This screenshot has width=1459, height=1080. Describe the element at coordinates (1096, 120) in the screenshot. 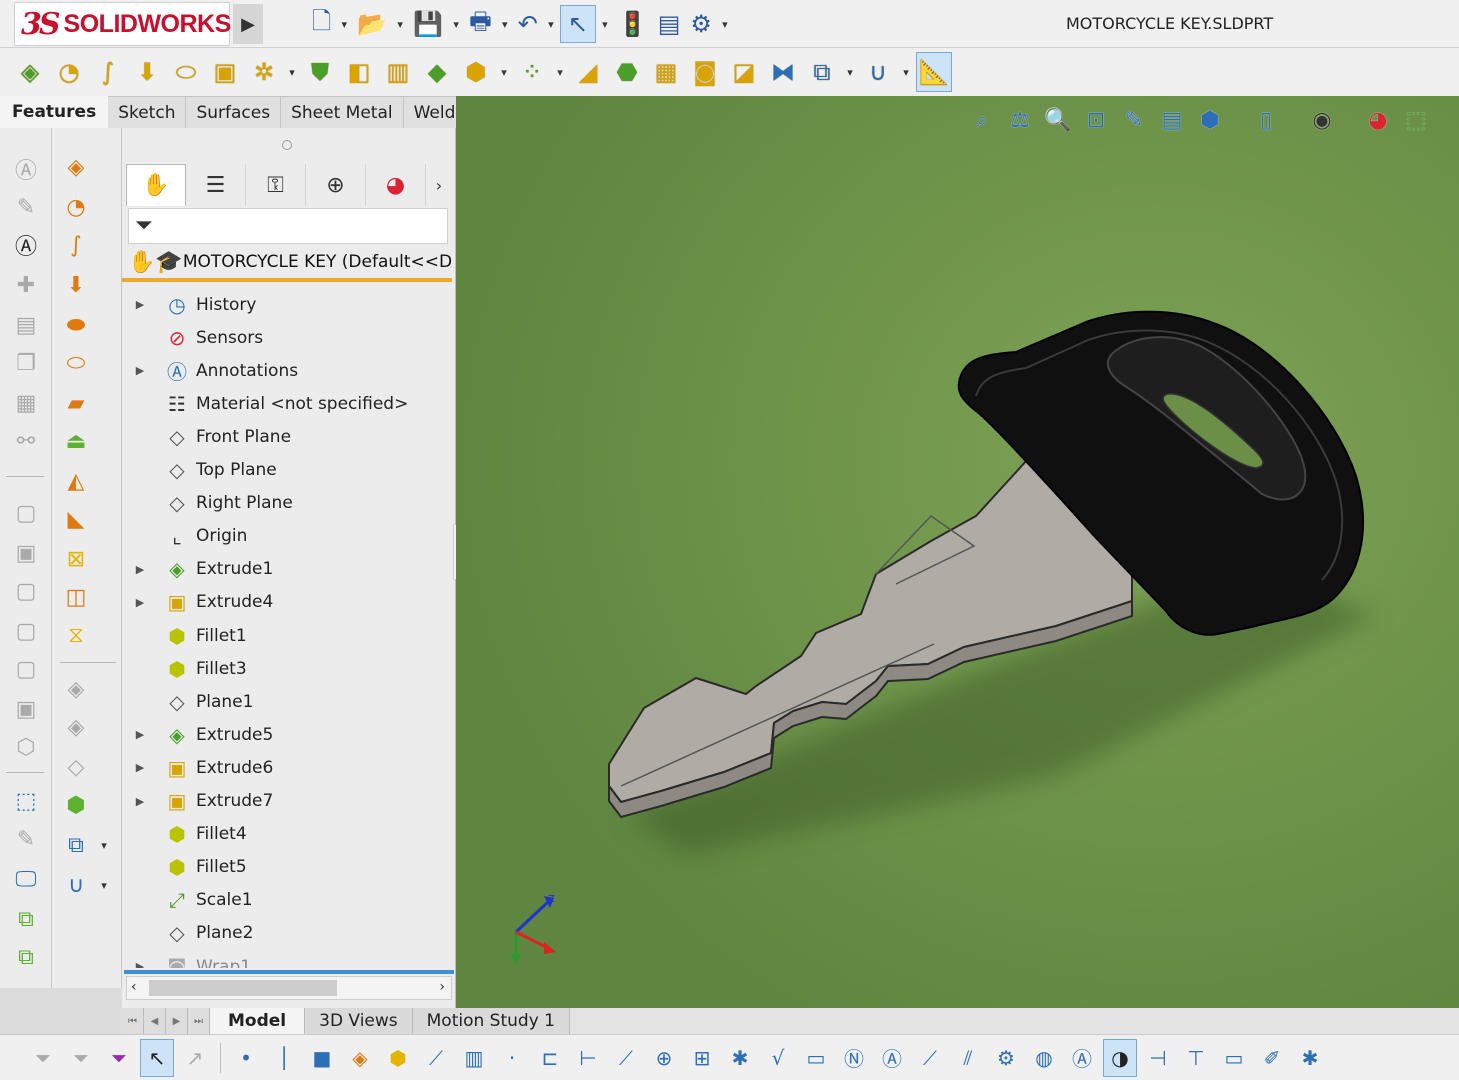

I see `section-view-icon: ⊡` at that location.